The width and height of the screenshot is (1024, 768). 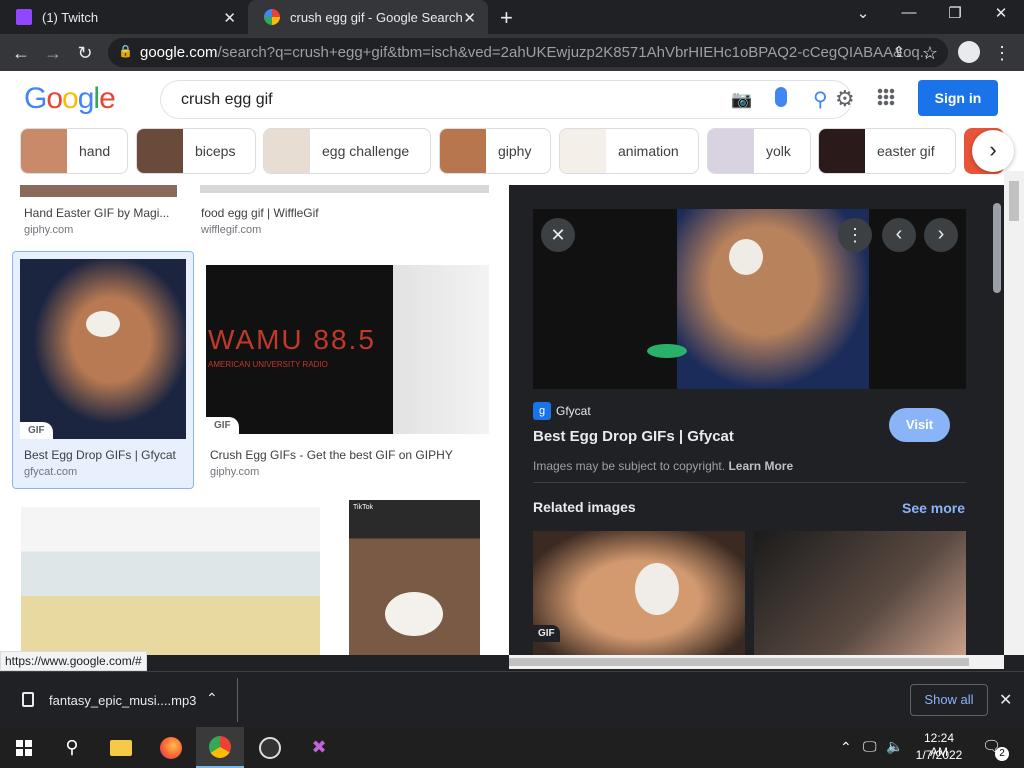 What do you see at coordinates (363, 507) in the screenshot?
I see `tiktok-label: TikTok` at bounding box center [363, 507].